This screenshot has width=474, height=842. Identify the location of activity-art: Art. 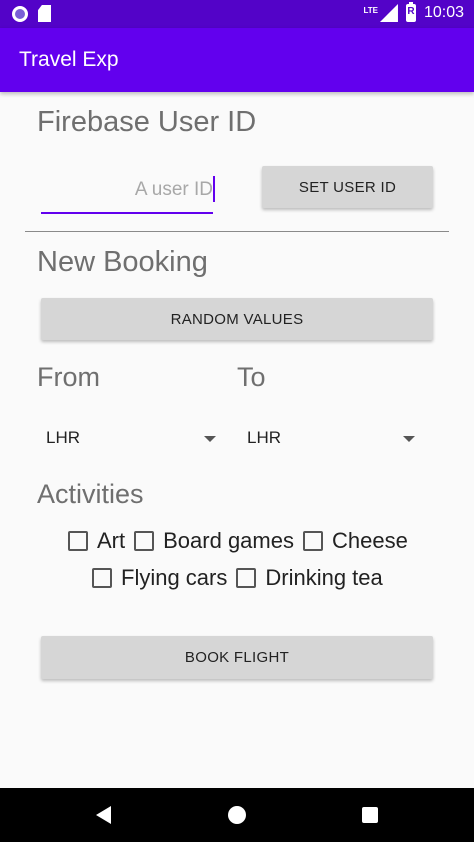
(96, 541).